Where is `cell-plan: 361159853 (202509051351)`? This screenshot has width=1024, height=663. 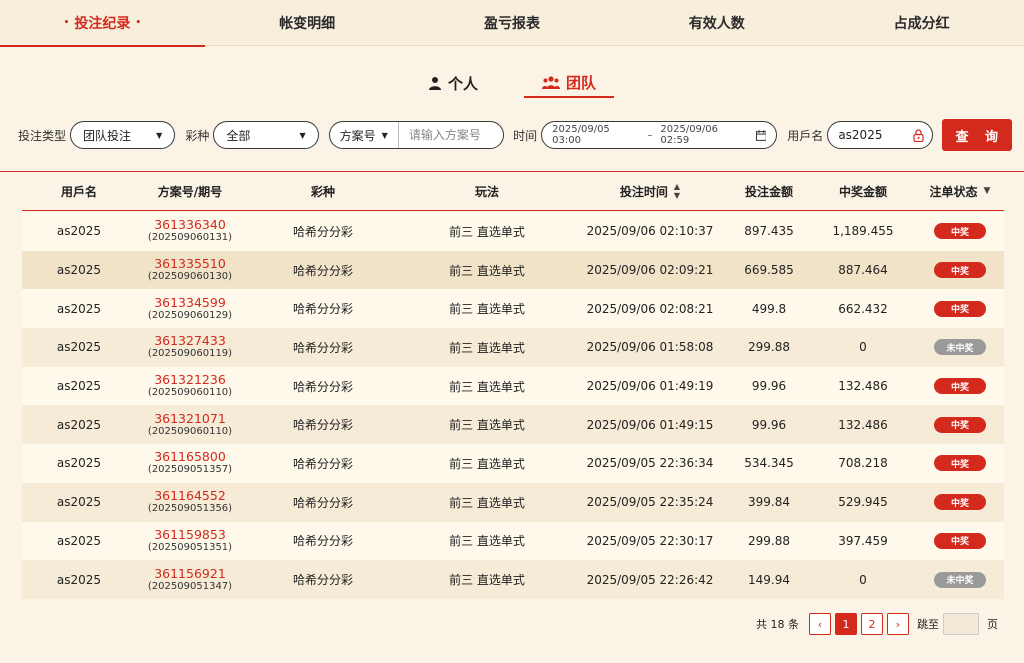
cell-plan: 361159853 (202509051351) is located at coordinates (190, 541).